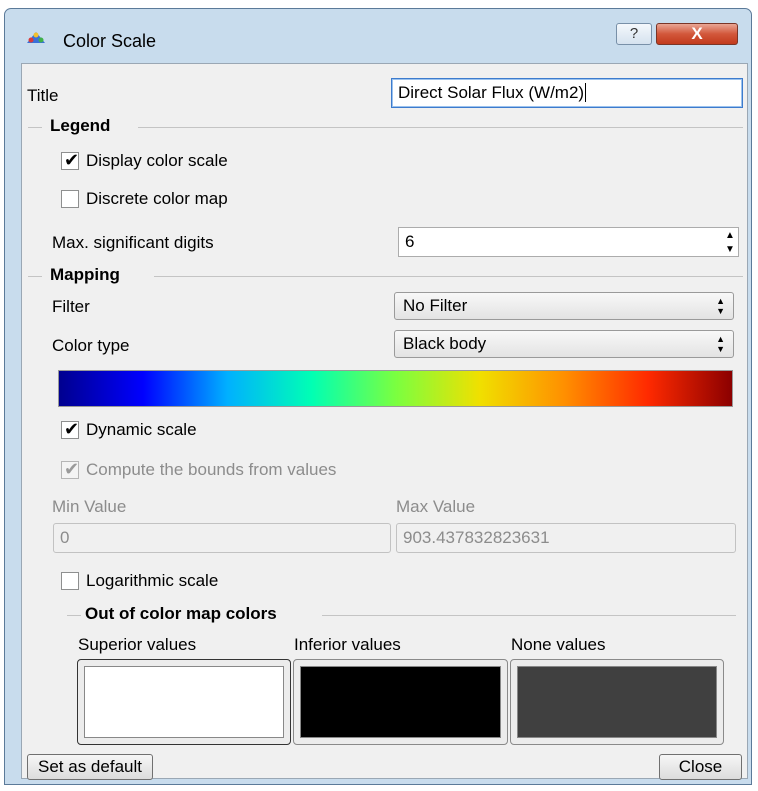 The width and height of the screenshot is (758, 791). What do you see at coordinates (35, 127) in the screenshot?
I see `legend-divider-left` at bounding box center [35, 127].